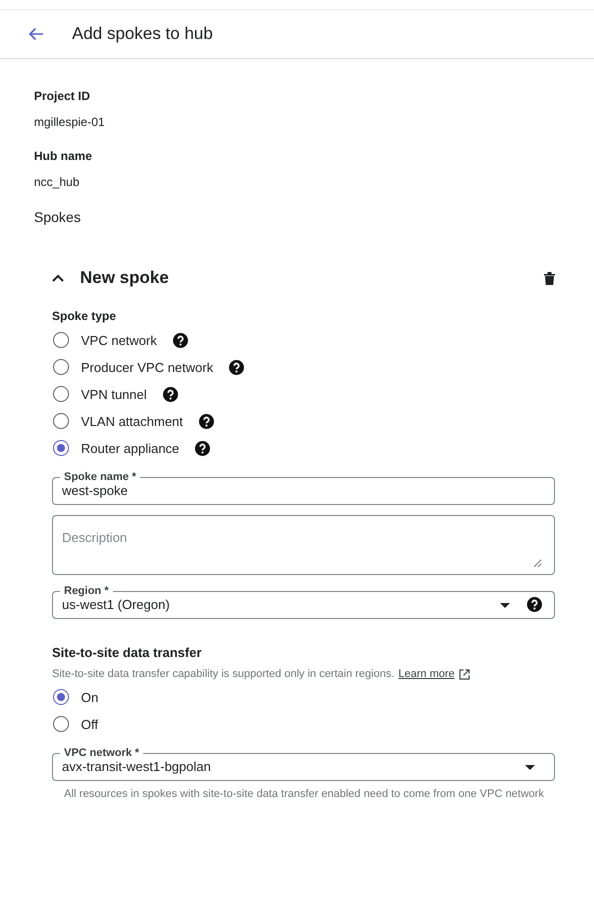 This screenshot has height=901, width=594. Describe the element at coordinates (119, 340) in the screenshot. I see `radio-label: VPC network` at that location.